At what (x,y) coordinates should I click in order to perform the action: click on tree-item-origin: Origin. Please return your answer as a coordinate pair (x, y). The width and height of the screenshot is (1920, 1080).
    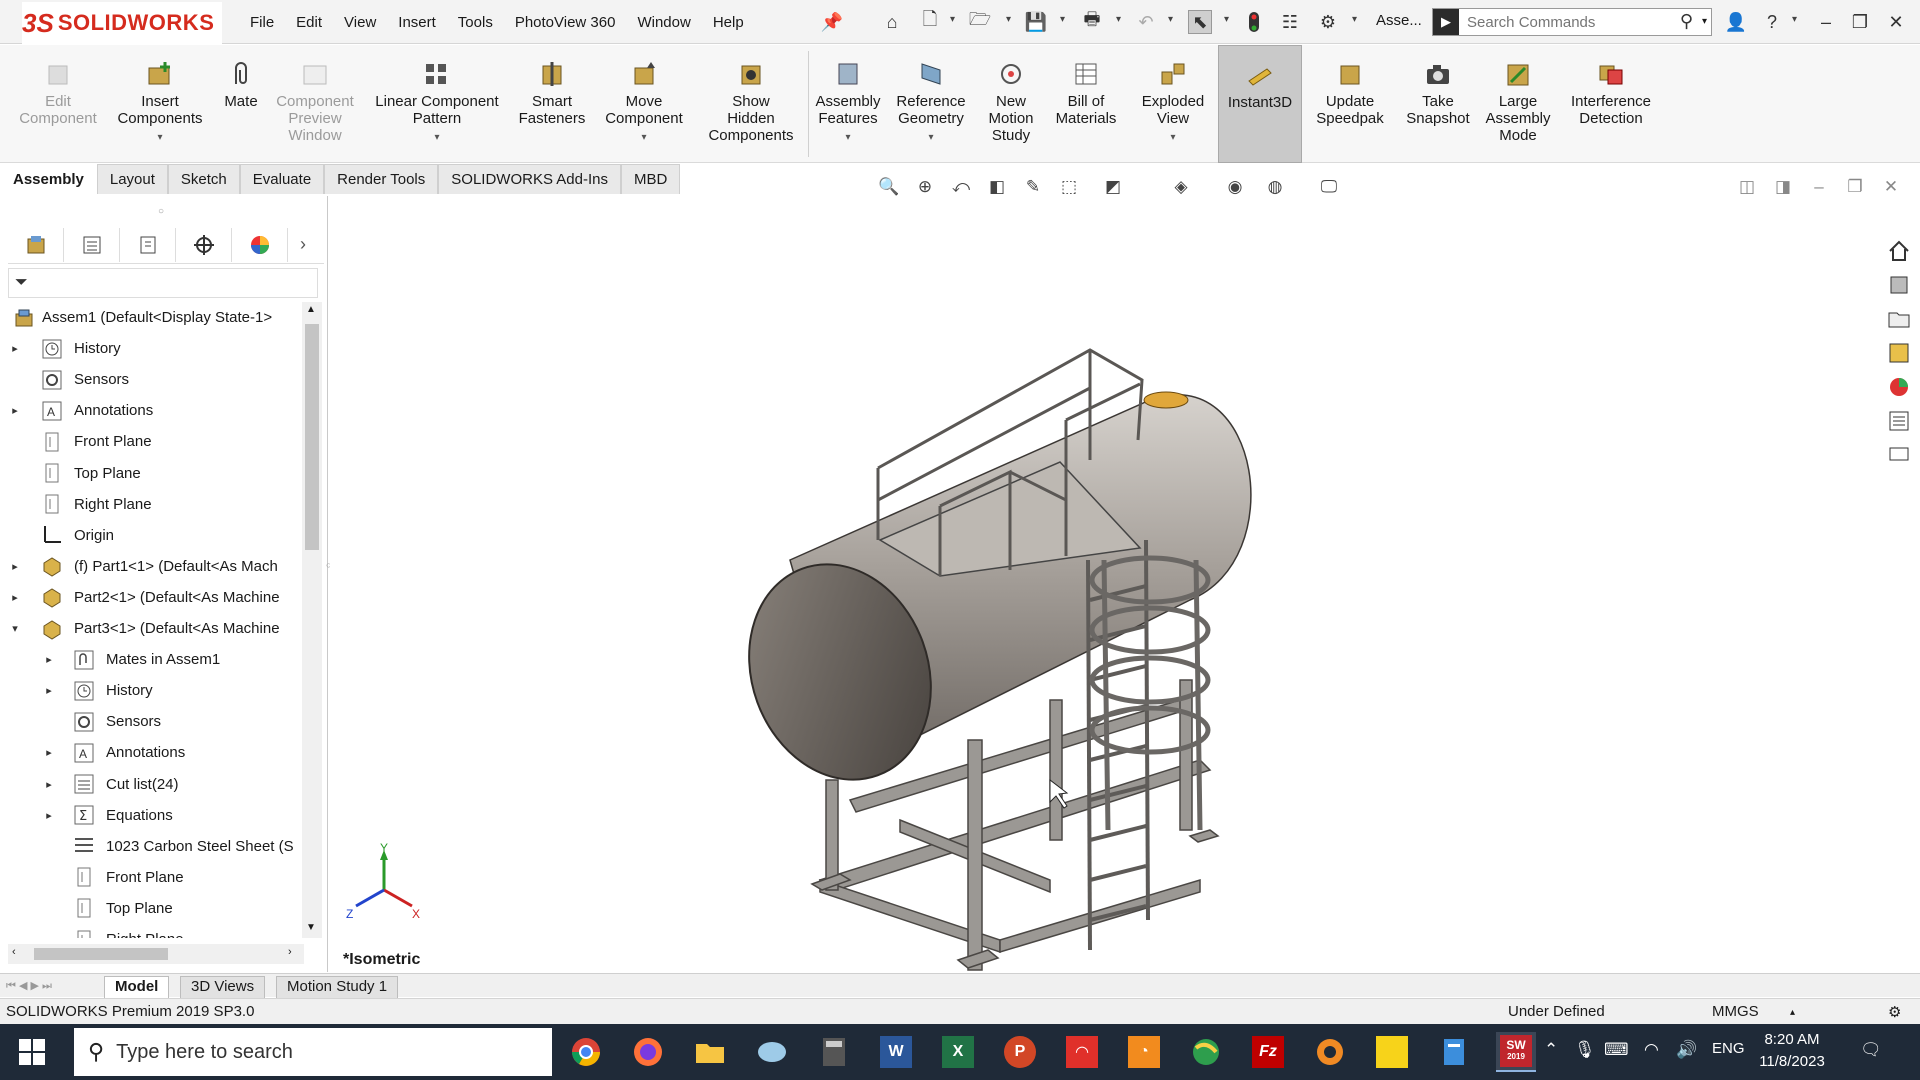
    Looking at the image, I should click on (151, 535).